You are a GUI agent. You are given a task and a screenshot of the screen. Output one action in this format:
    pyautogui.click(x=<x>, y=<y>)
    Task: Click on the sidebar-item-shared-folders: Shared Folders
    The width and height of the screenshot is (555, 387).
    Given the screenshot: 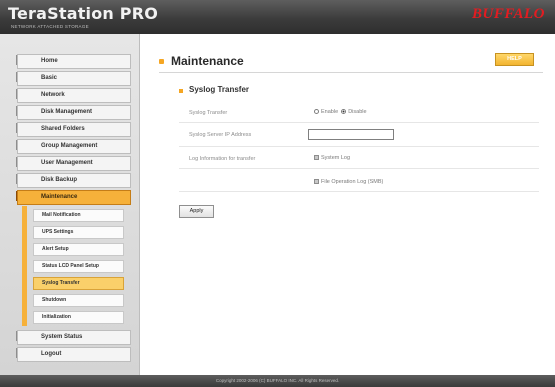 What is the action you would take?
    pyautogui.click(x=74, y=129)
    